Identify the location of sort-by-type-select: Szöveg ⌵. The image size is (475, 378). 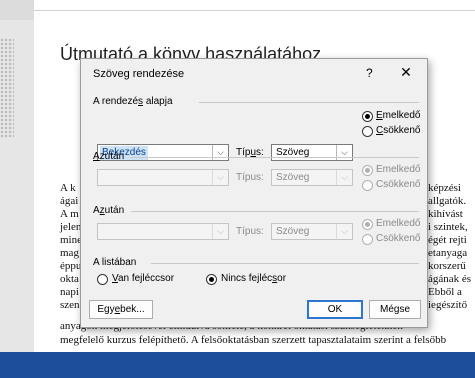
(312, 152).